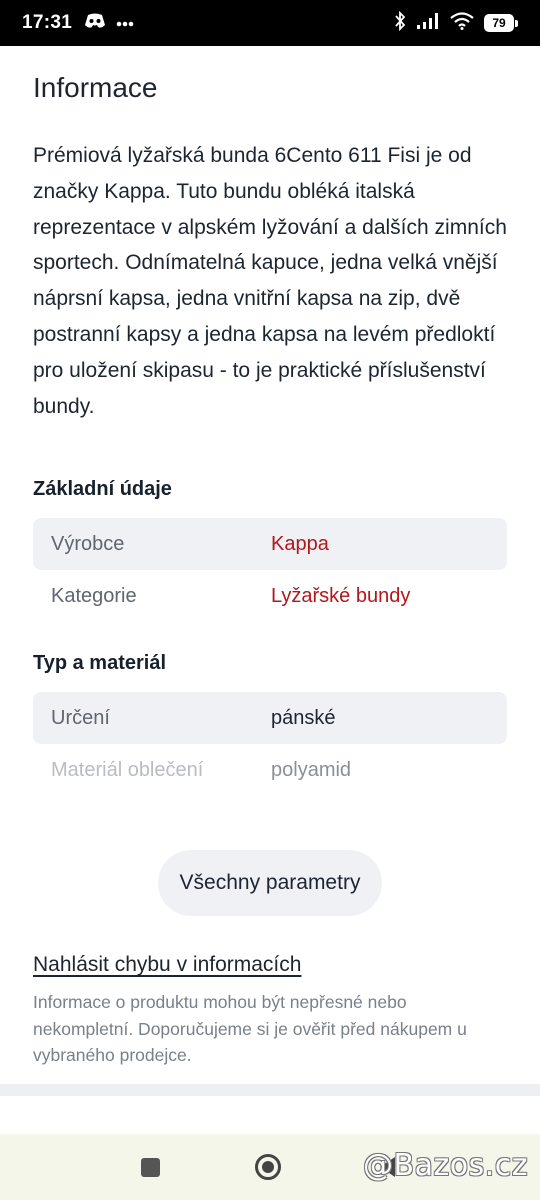 This screenshot has height=1200, width=540. What do you see at coordinates (127, 769) in the screenshot?
I see `param-key: Materiál oblečení` at bounding box center [127, 769].